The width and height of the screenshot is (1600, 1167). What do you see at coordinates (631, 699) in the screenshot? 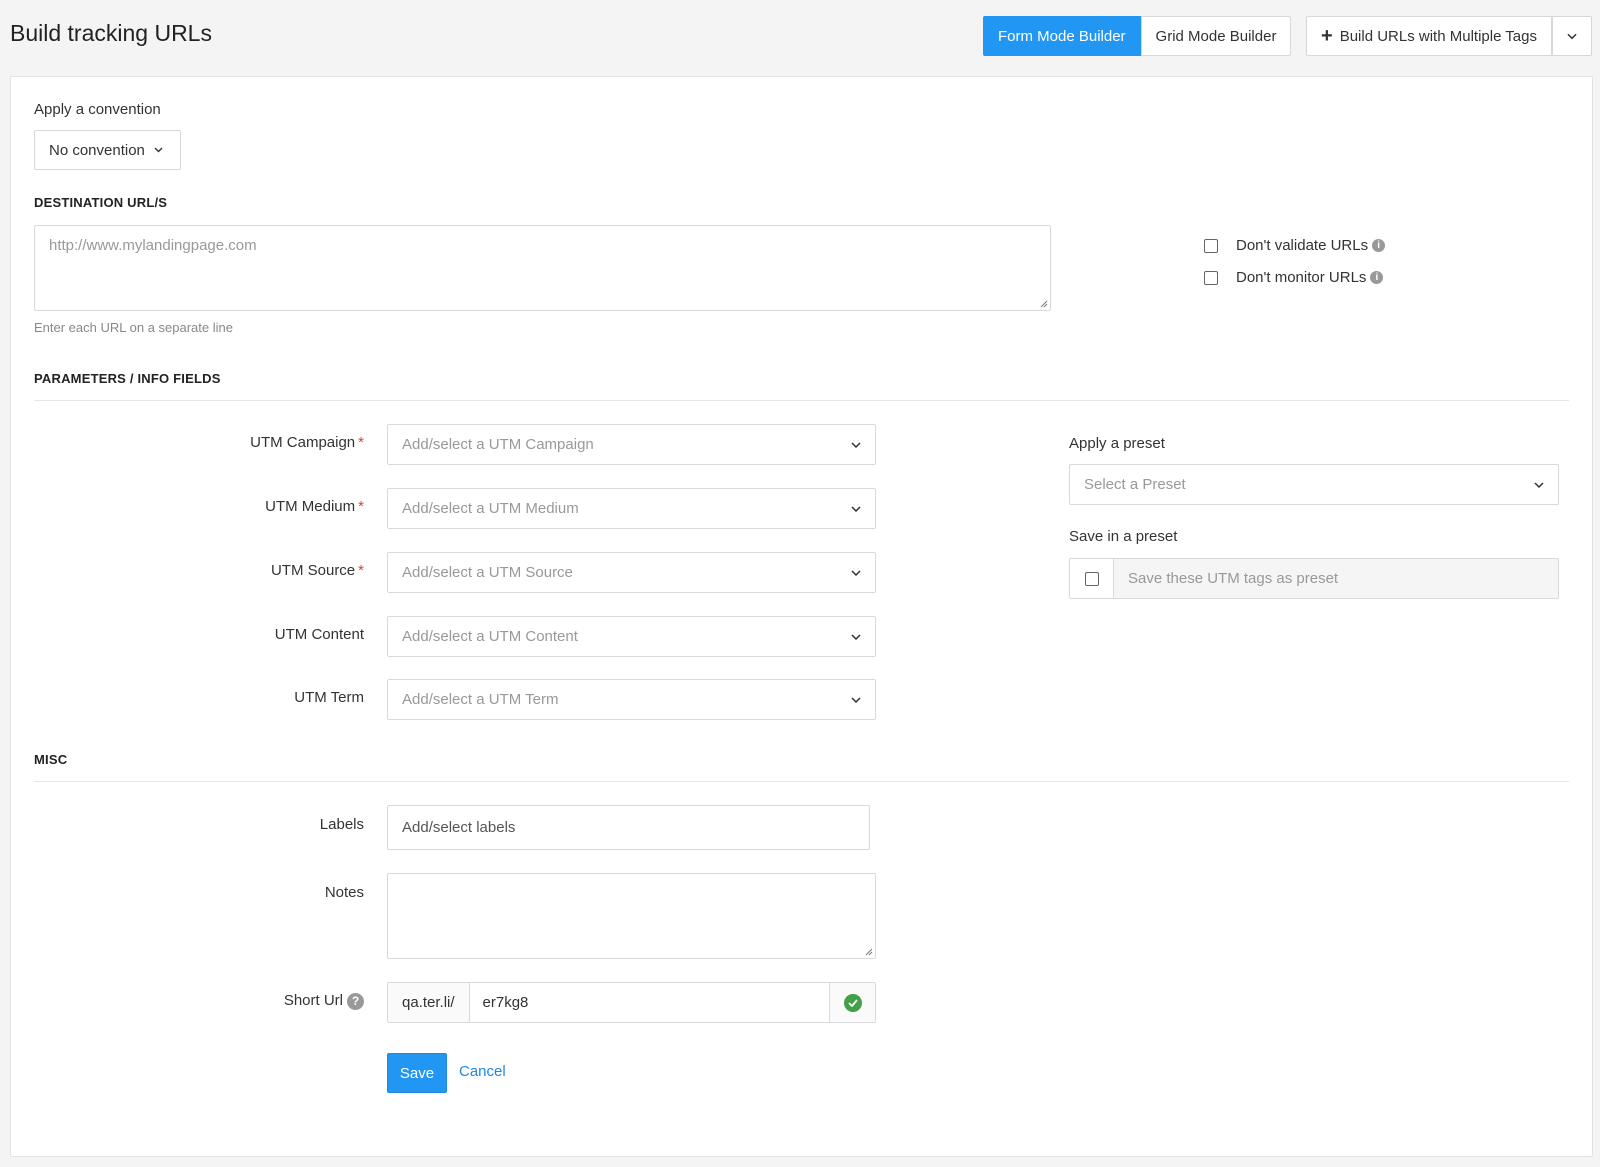
I see `utm-term-select: Add/select a UTM Term` at bounding box center [631, 699].